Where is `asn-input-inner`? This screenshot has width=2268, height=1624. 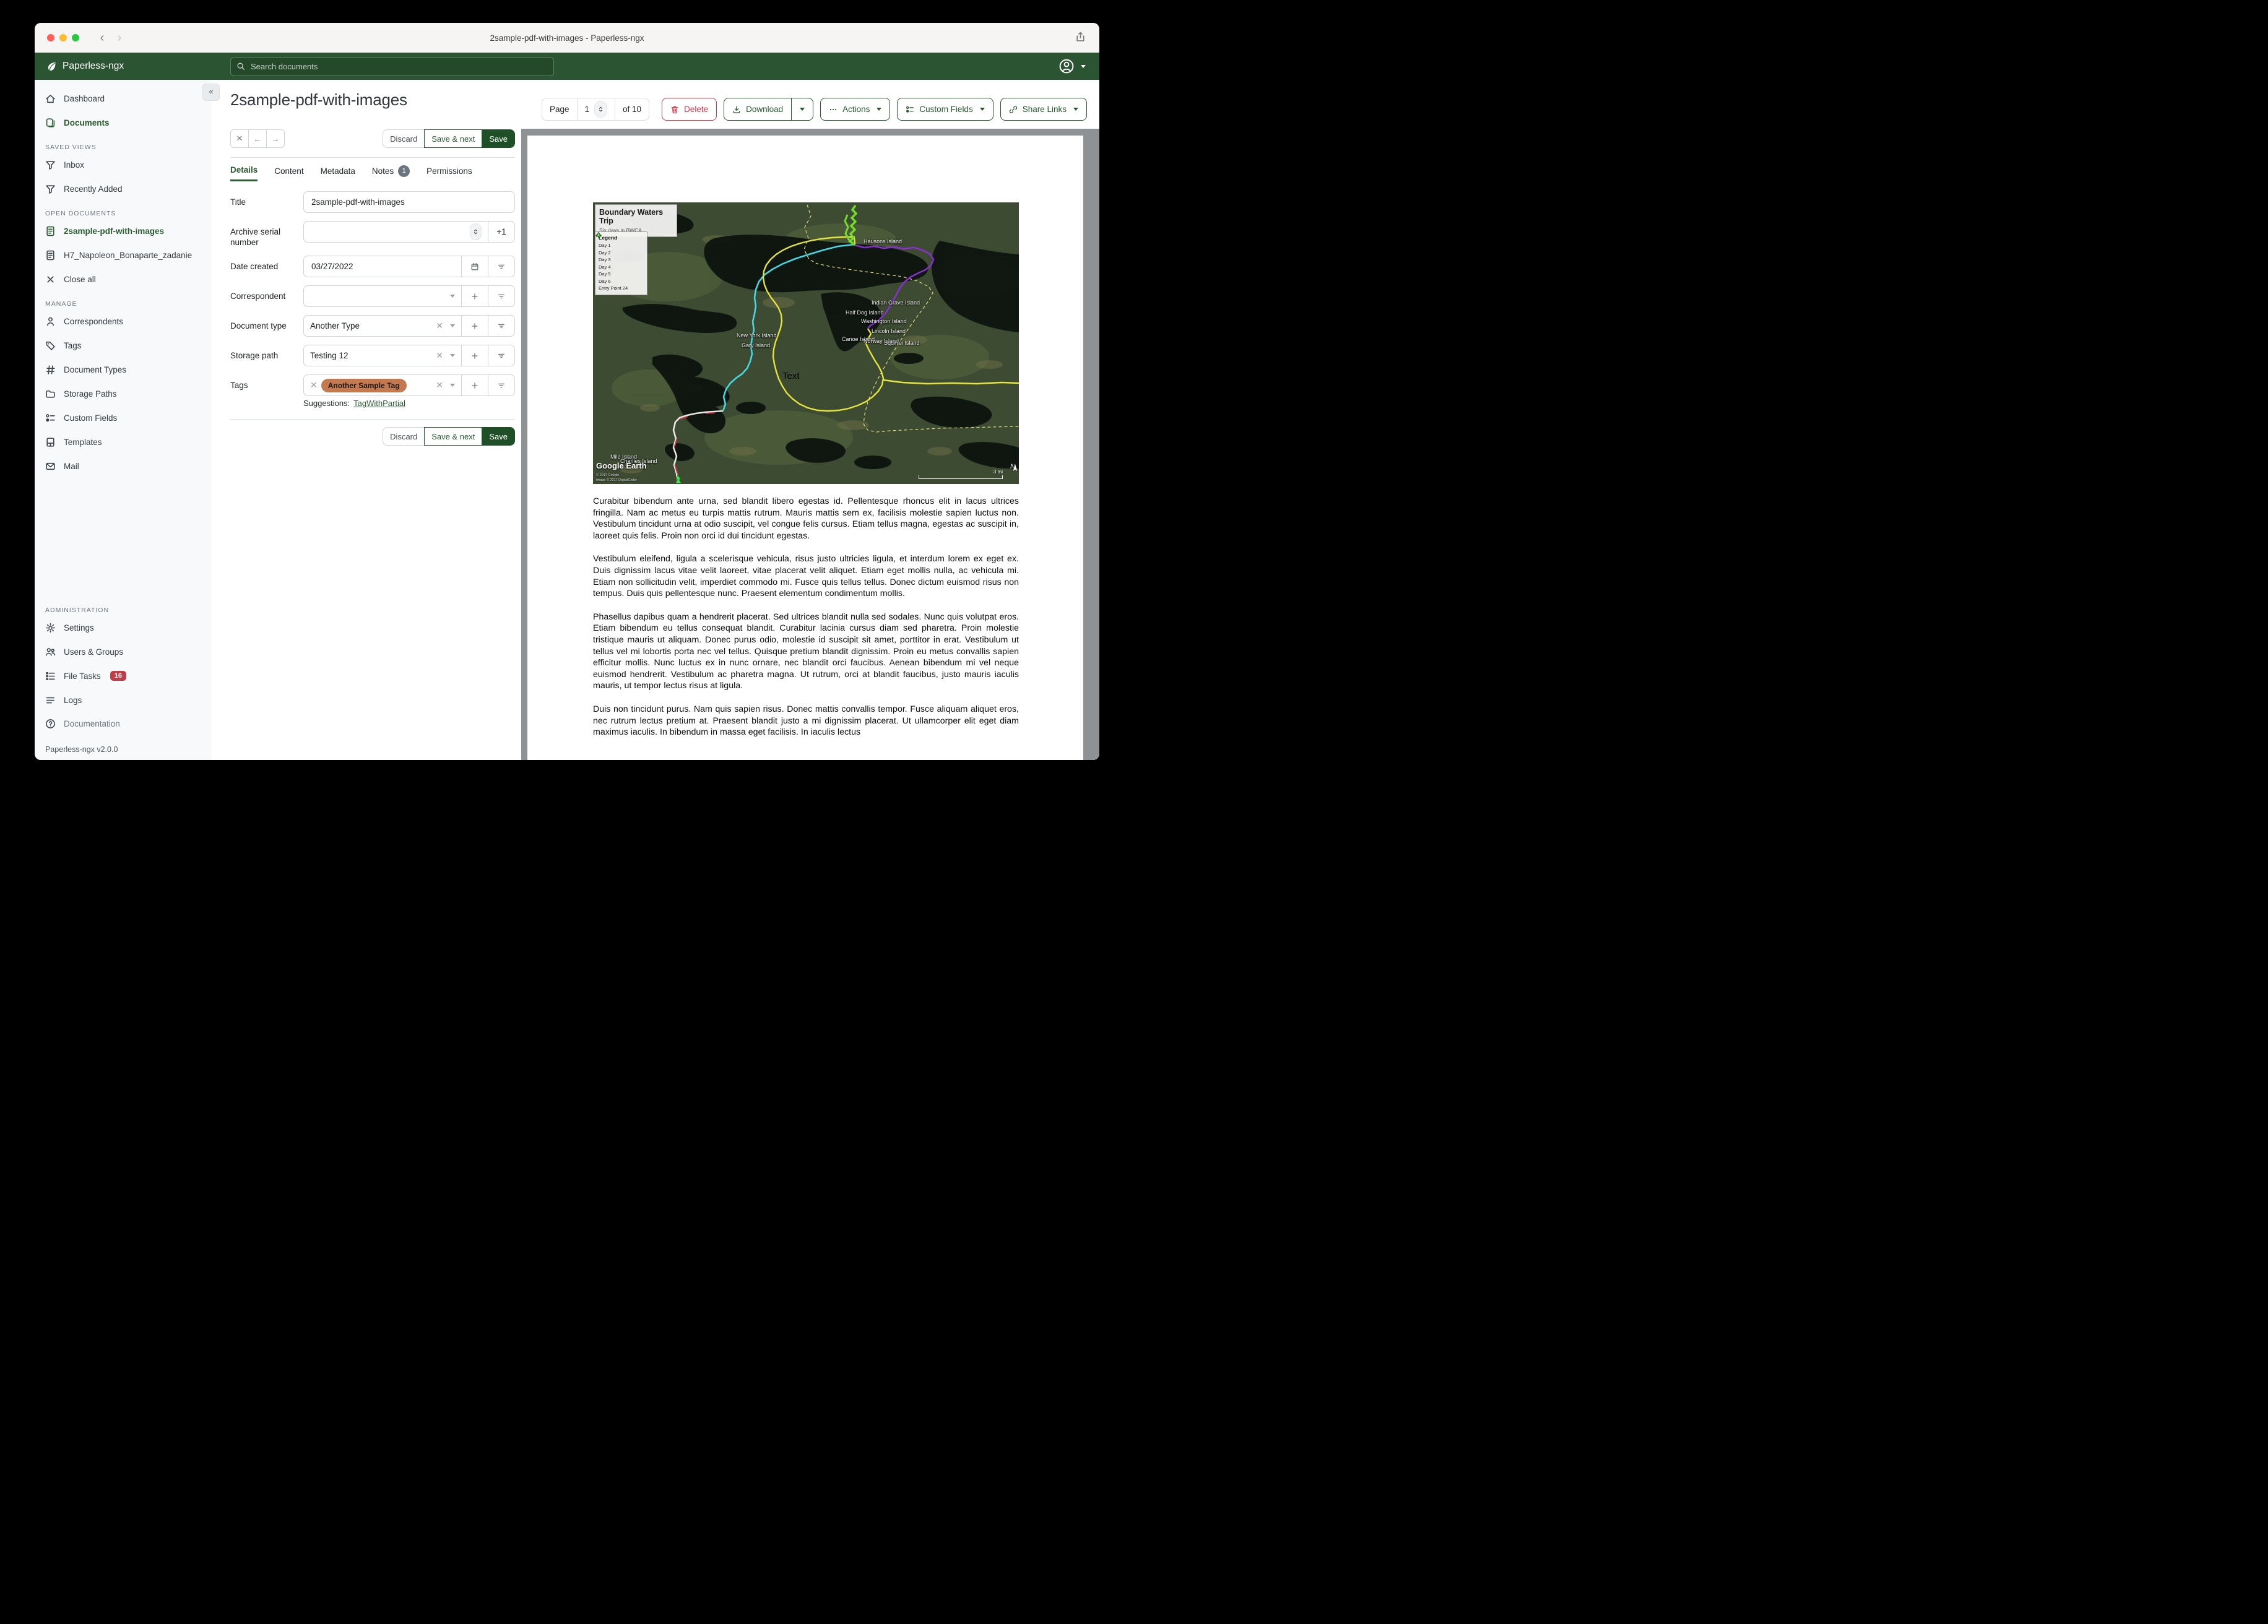 asn-input-inner is located at coordinates (390, 232).